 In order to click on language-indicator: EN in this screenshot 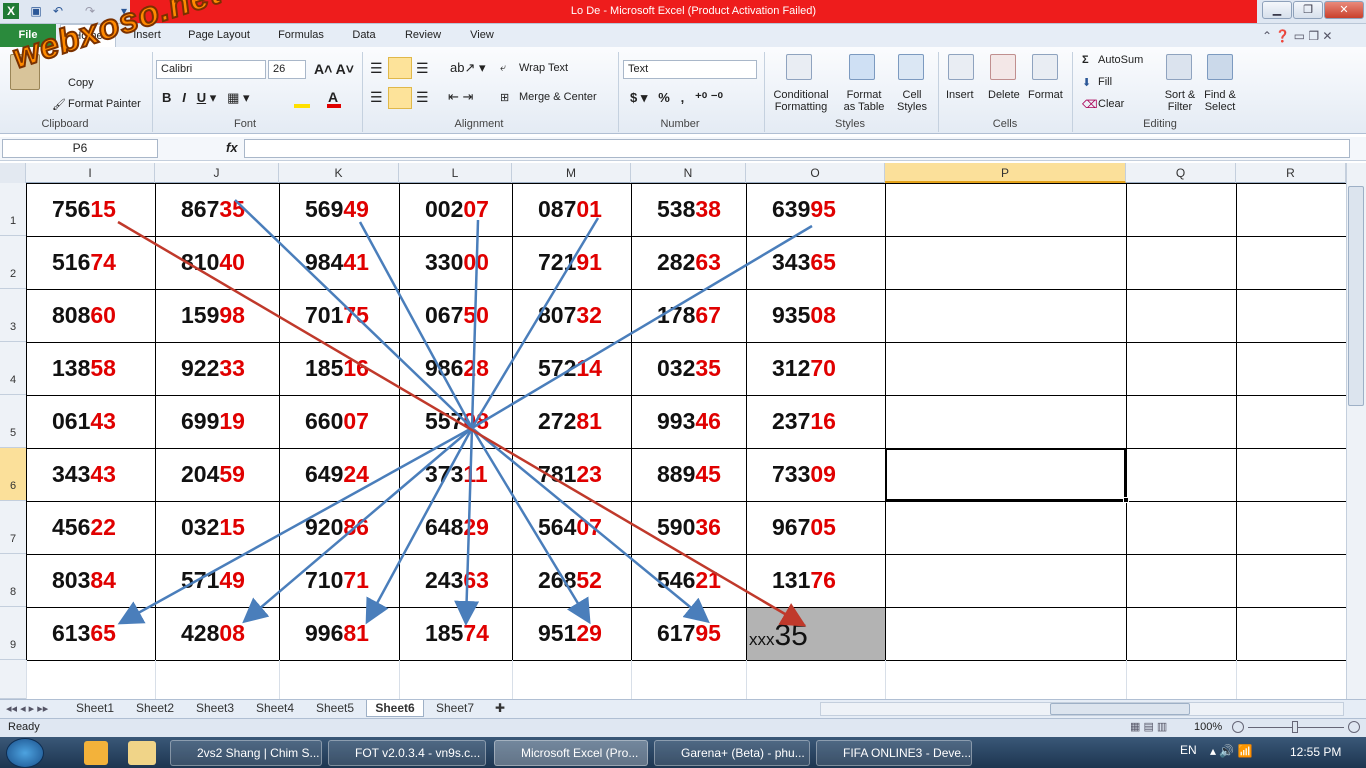, I will do `click(1188, 750)`.